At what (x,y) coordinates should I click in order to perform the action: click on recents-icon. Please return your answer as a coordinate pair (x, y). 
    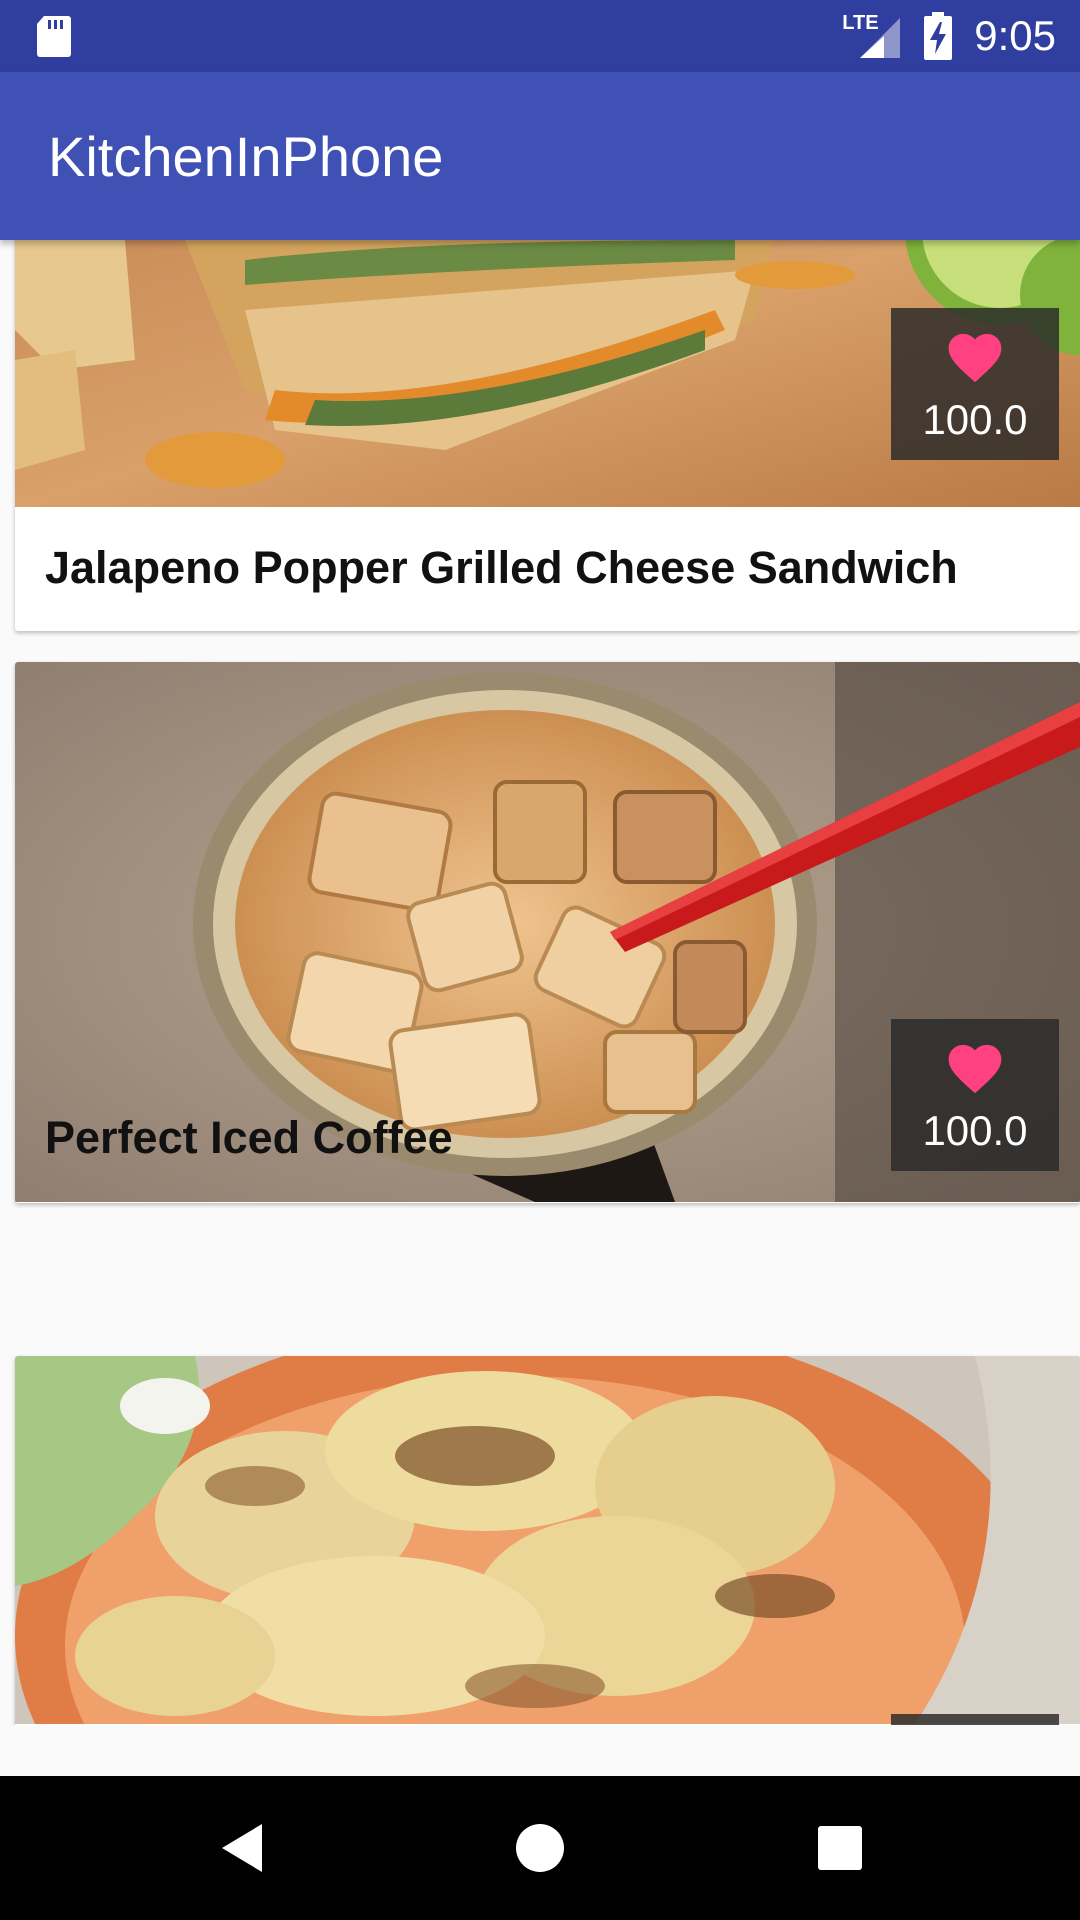
    Looking at the image, I should click on (840, 1848).